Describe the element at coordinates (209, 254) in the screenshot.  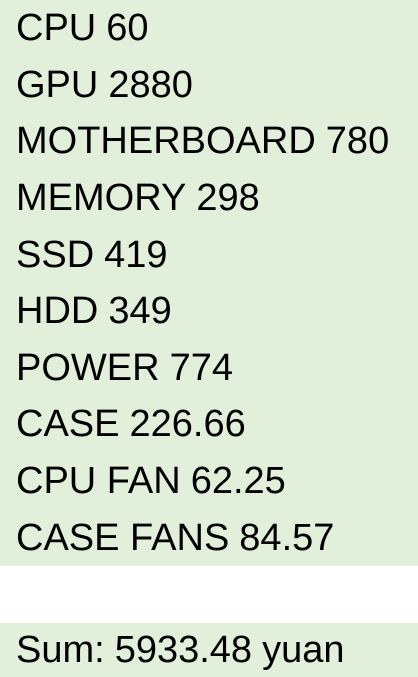
I see `list-item-ssd: SSD 419` at that location.